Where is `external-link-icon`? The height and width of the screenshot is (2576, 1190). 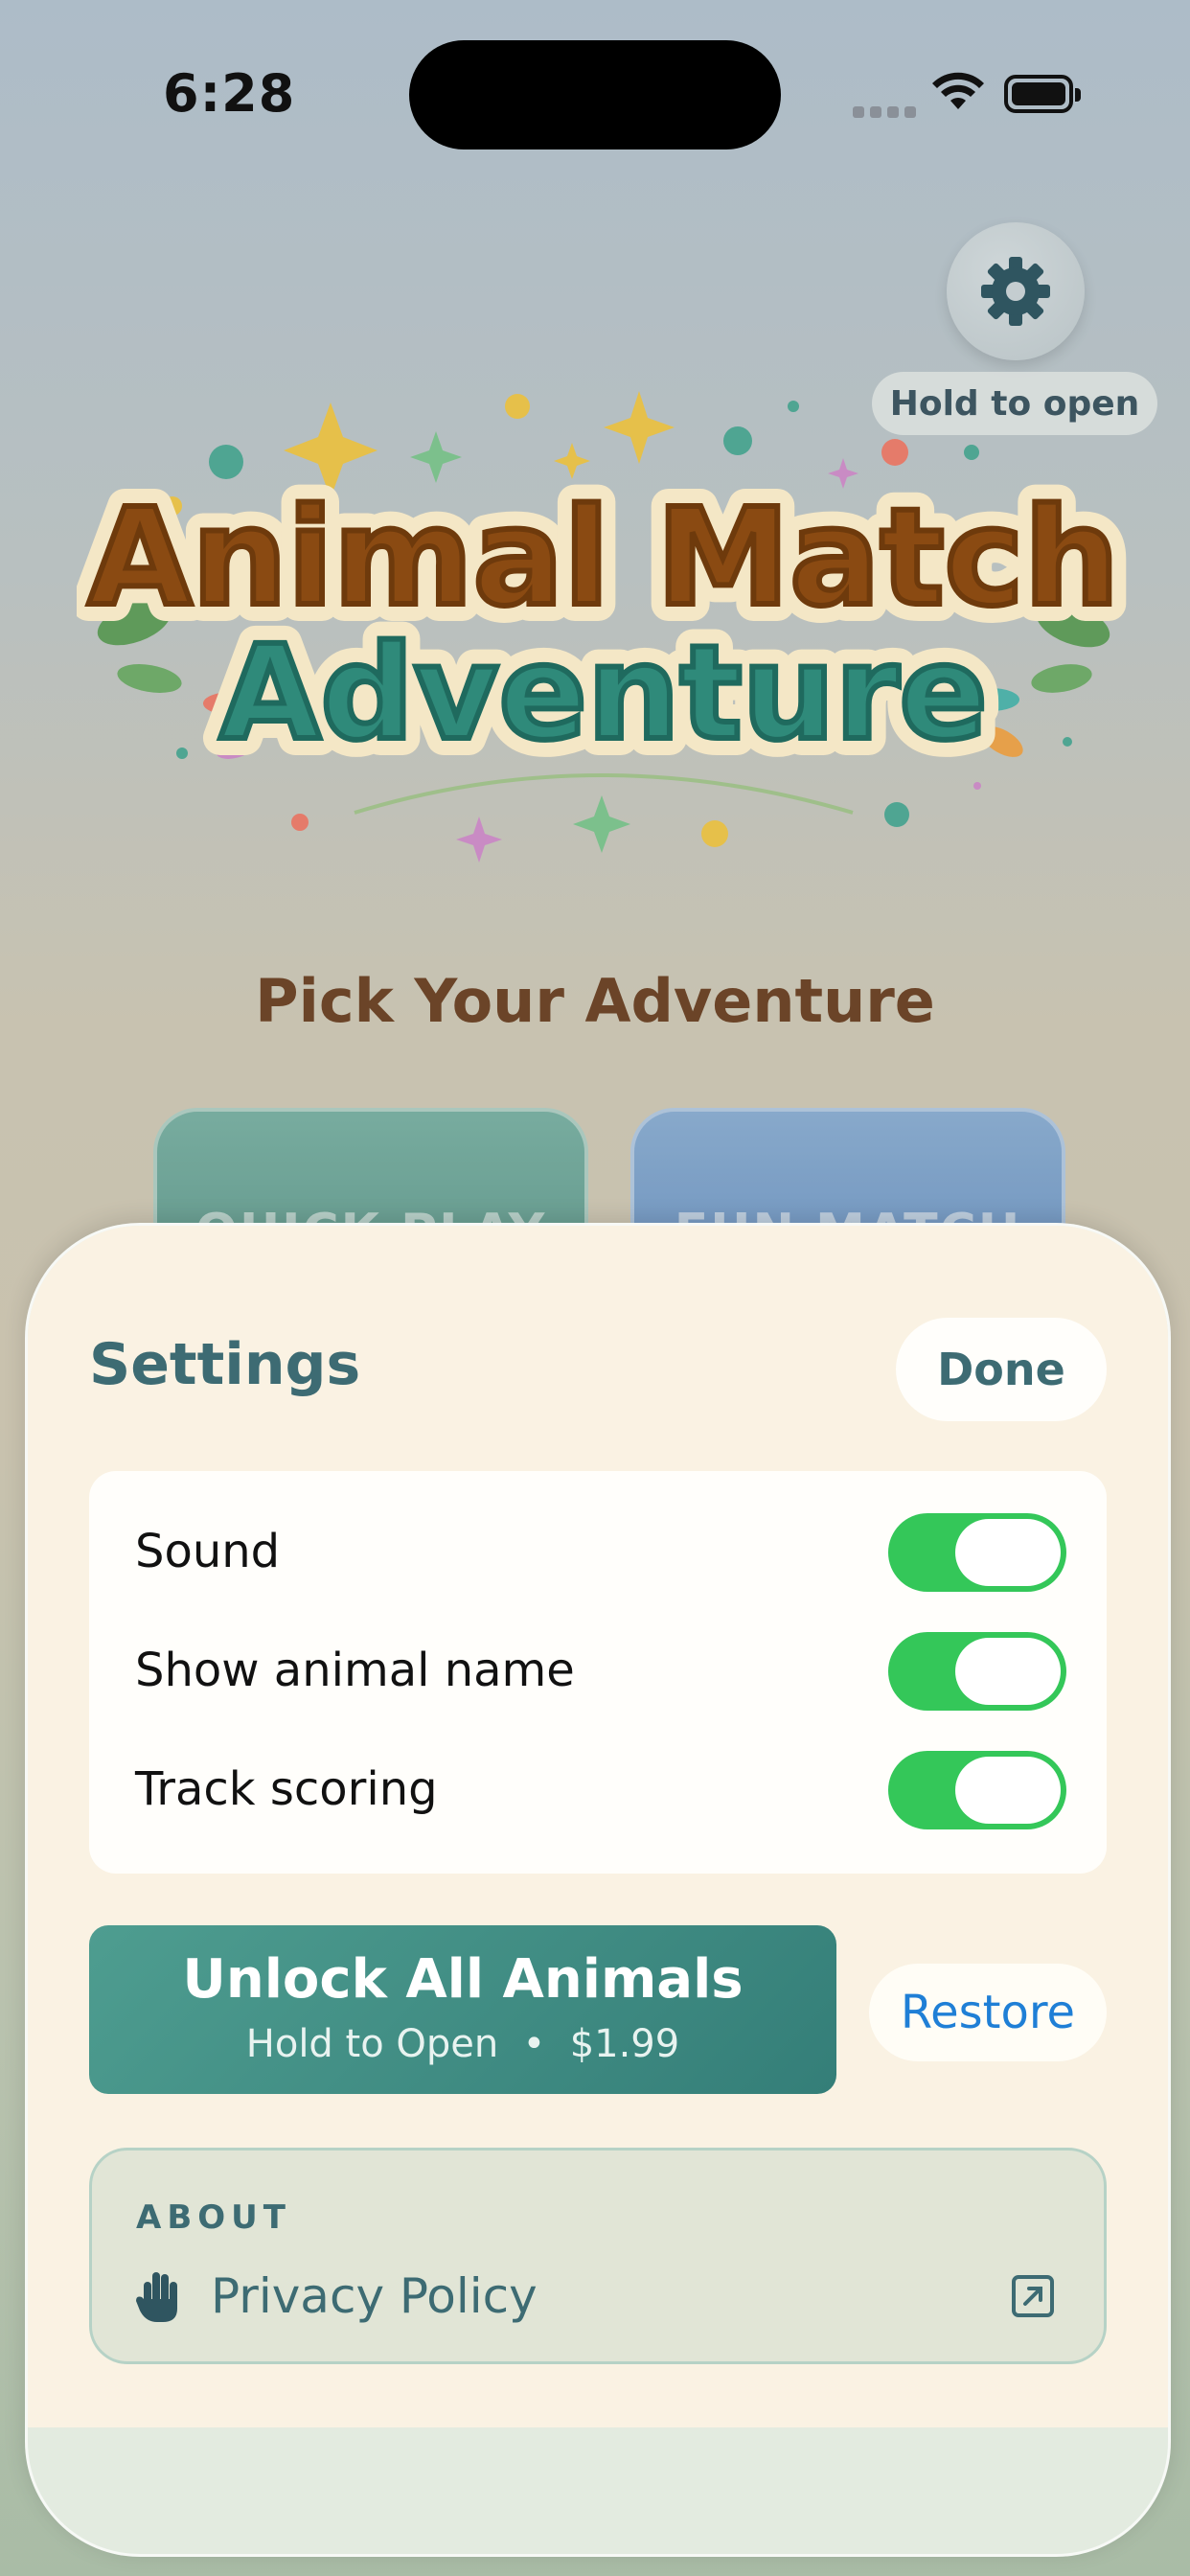
external-link-icon is located at coordinates (1033, 2296).